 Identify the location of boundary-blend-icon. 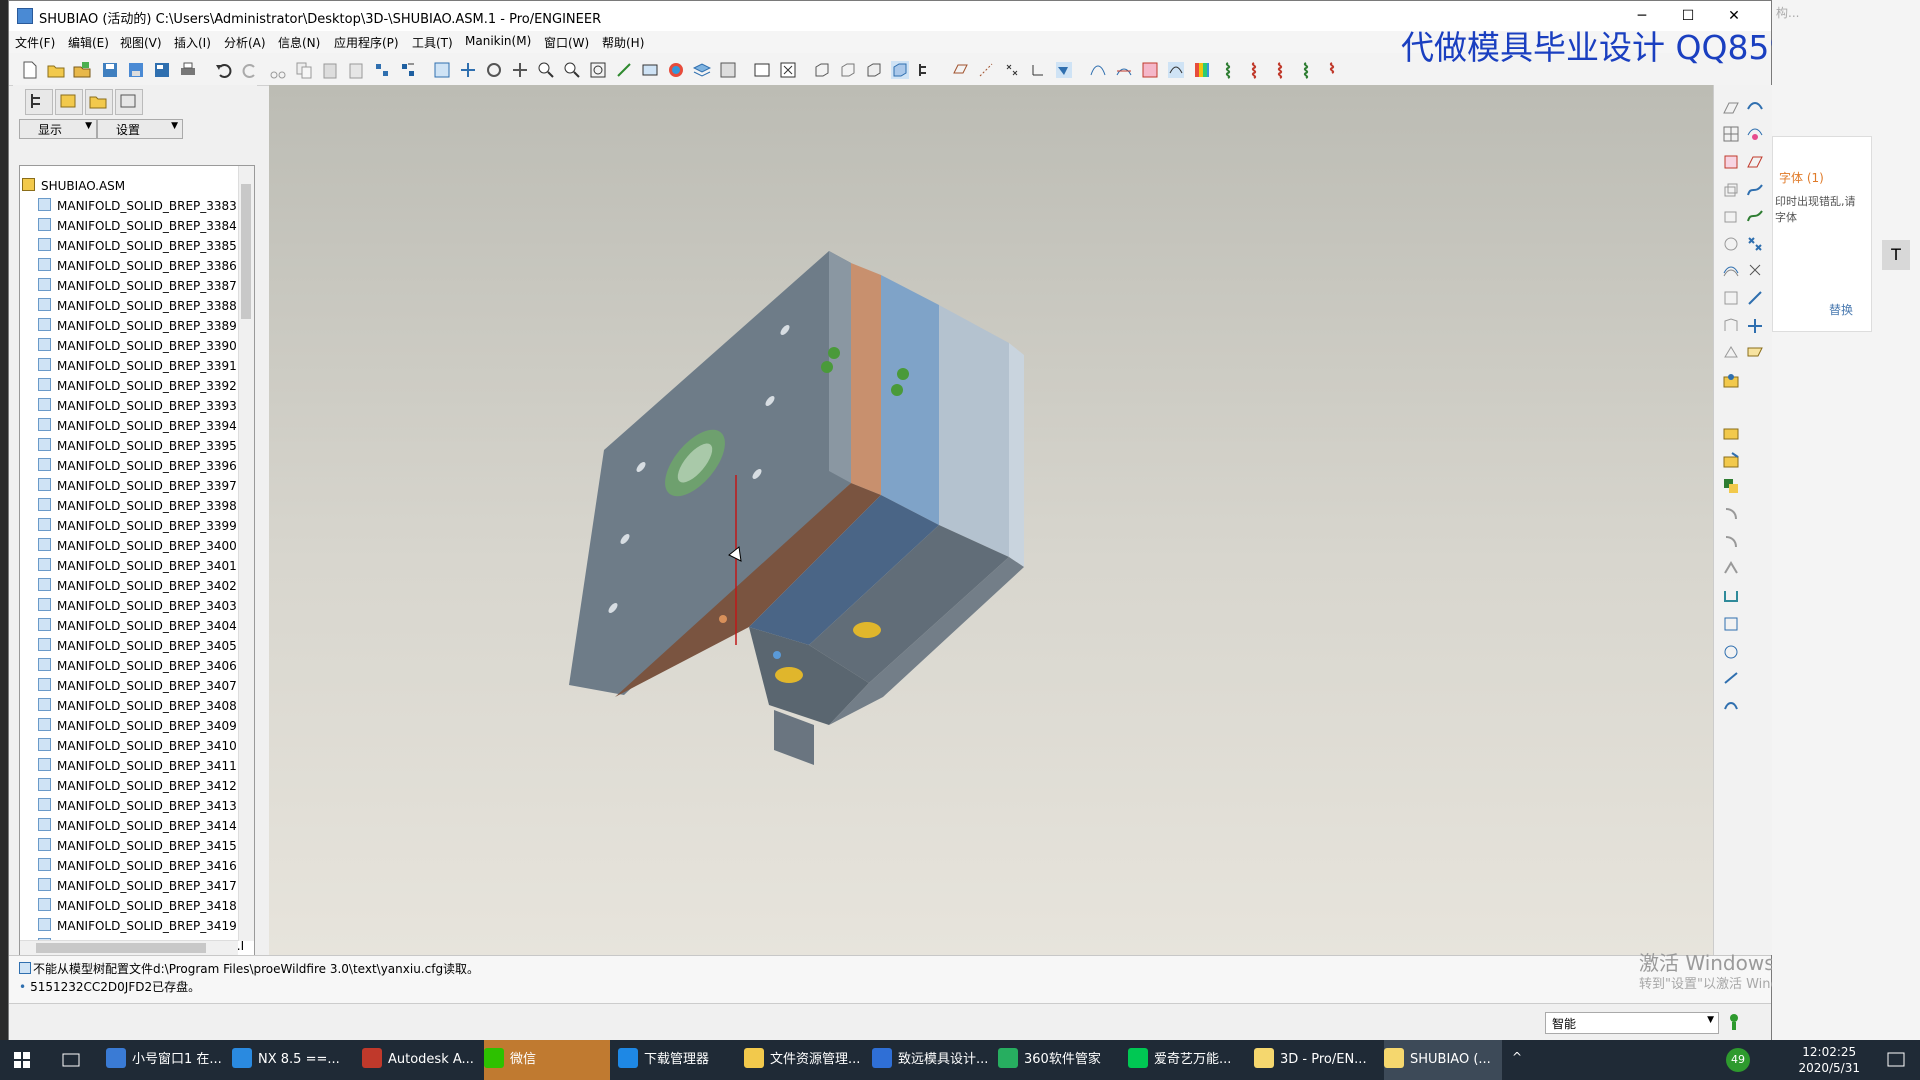
(1755, 134).